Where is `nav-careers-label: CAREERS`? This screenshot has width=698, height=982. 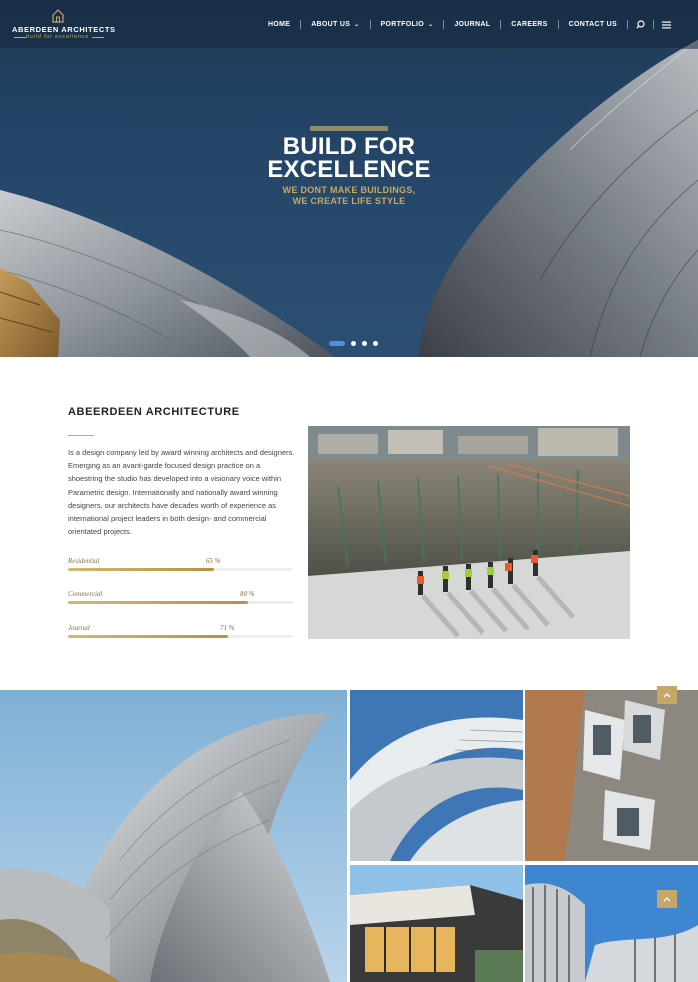
nav-careers-label: CAREERS is located at coordinates (529, 24).